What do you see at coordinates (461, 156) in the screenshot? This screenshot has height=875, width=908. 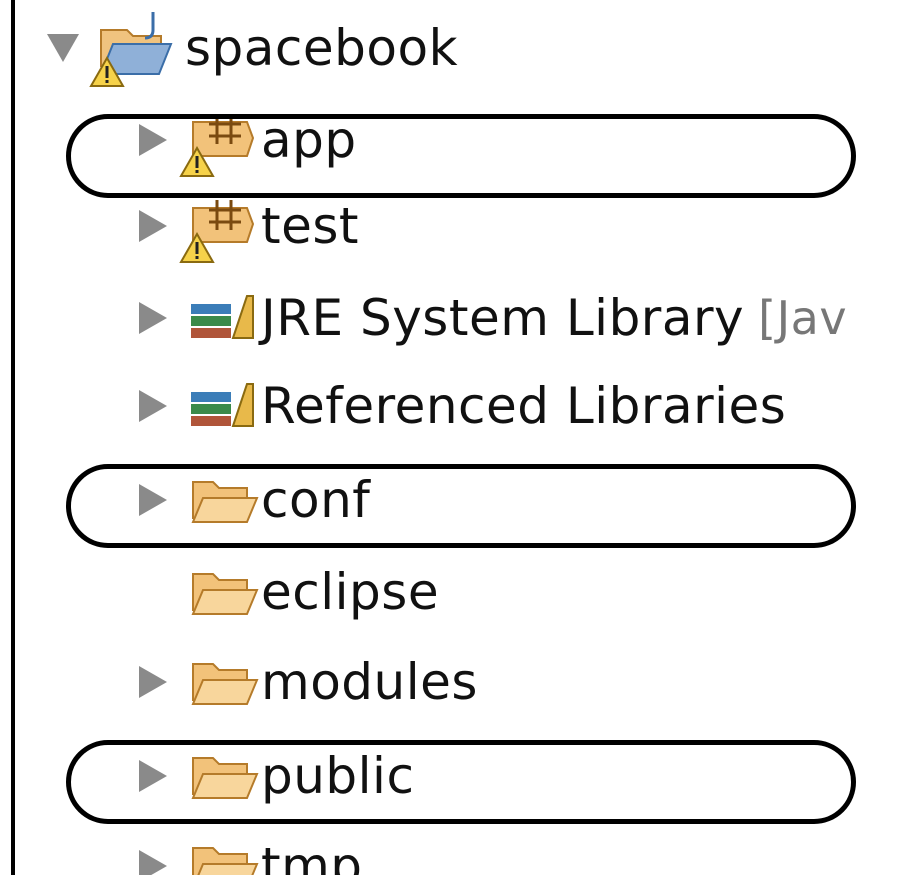 I see `highlight-oval-app` at bounding box center [461, 156].